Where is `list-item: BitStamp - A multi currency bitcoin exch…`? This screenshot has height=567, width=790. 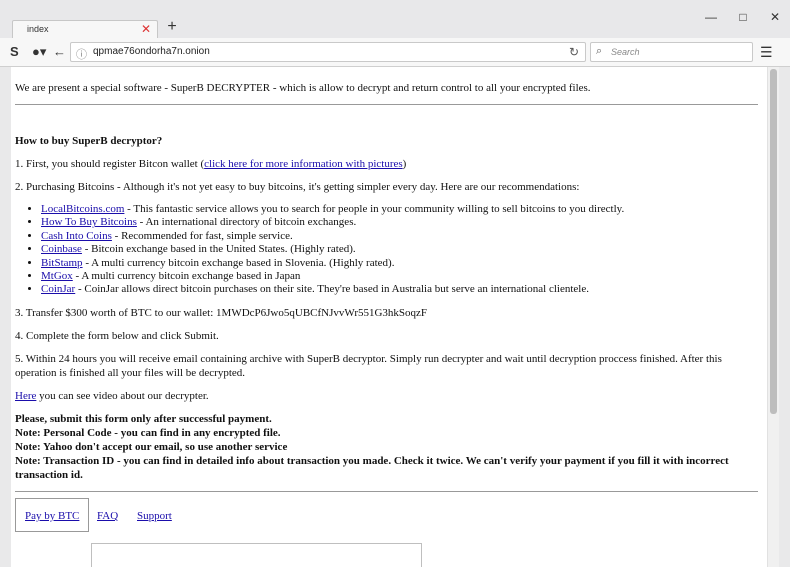 list-item: BitStamp - A multi currency bitcoin exch… is located at coordinates (398, 263).